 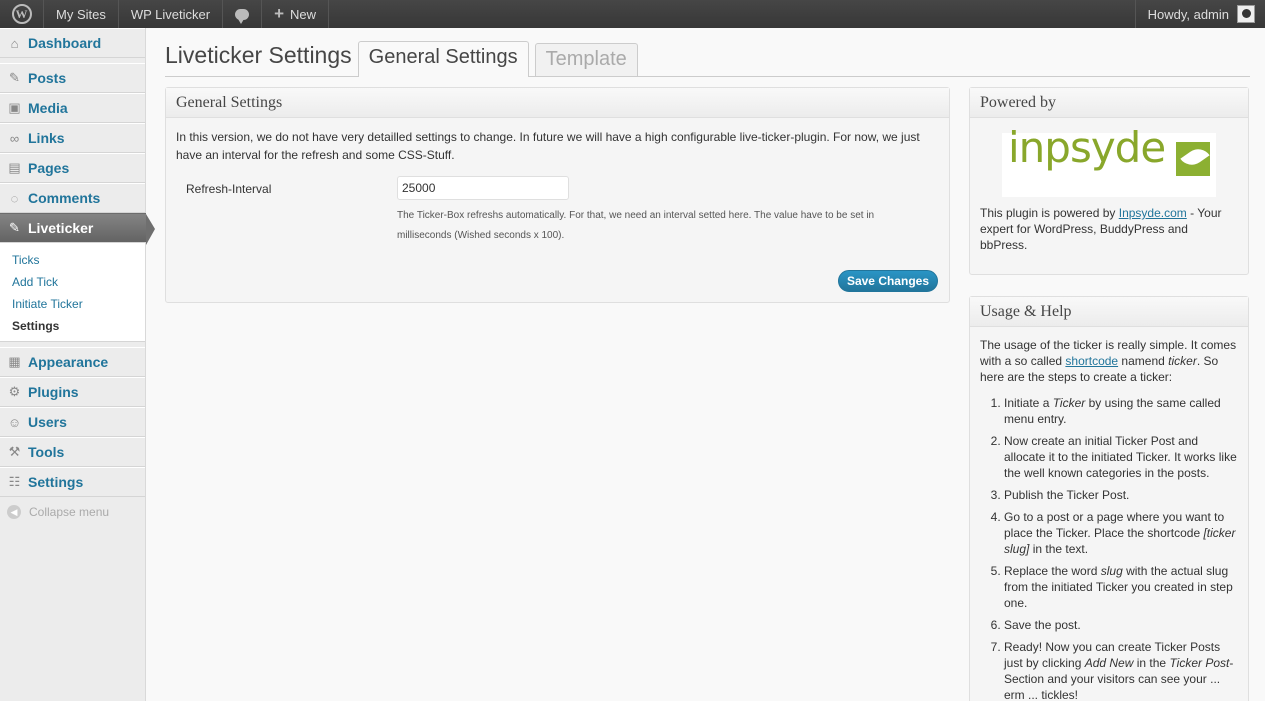 I want to click on menu-label: Users, so click(x=47, y=422).